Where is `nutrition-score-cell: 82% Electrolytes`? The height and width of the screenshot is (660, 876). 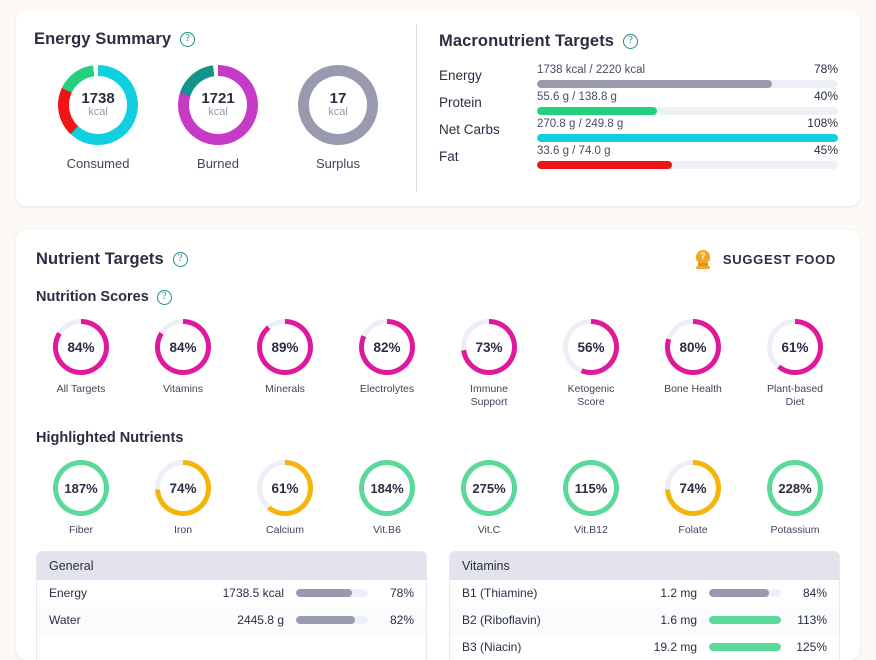 nutrition-score-cell: 82% Electrolytes is located at coordinates (387, 363).